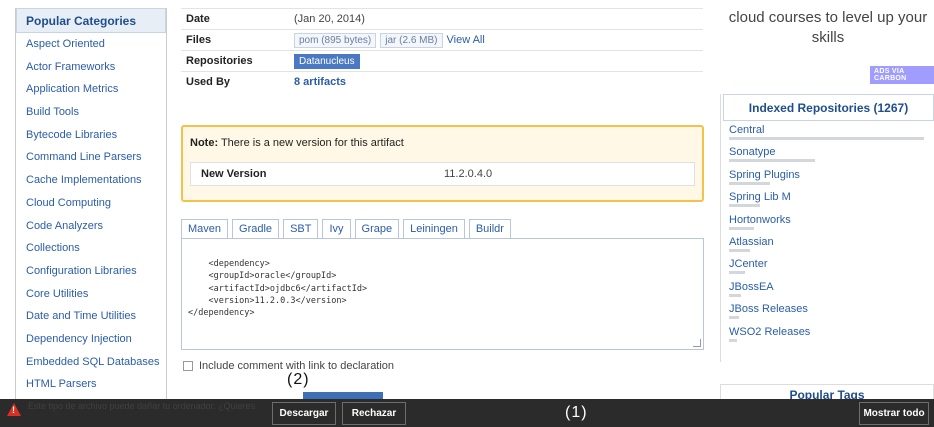  What do you see at coordinates (466, 40) in the screenshot?
I see `view-all-link: View All` at bounding box center [466, 40].